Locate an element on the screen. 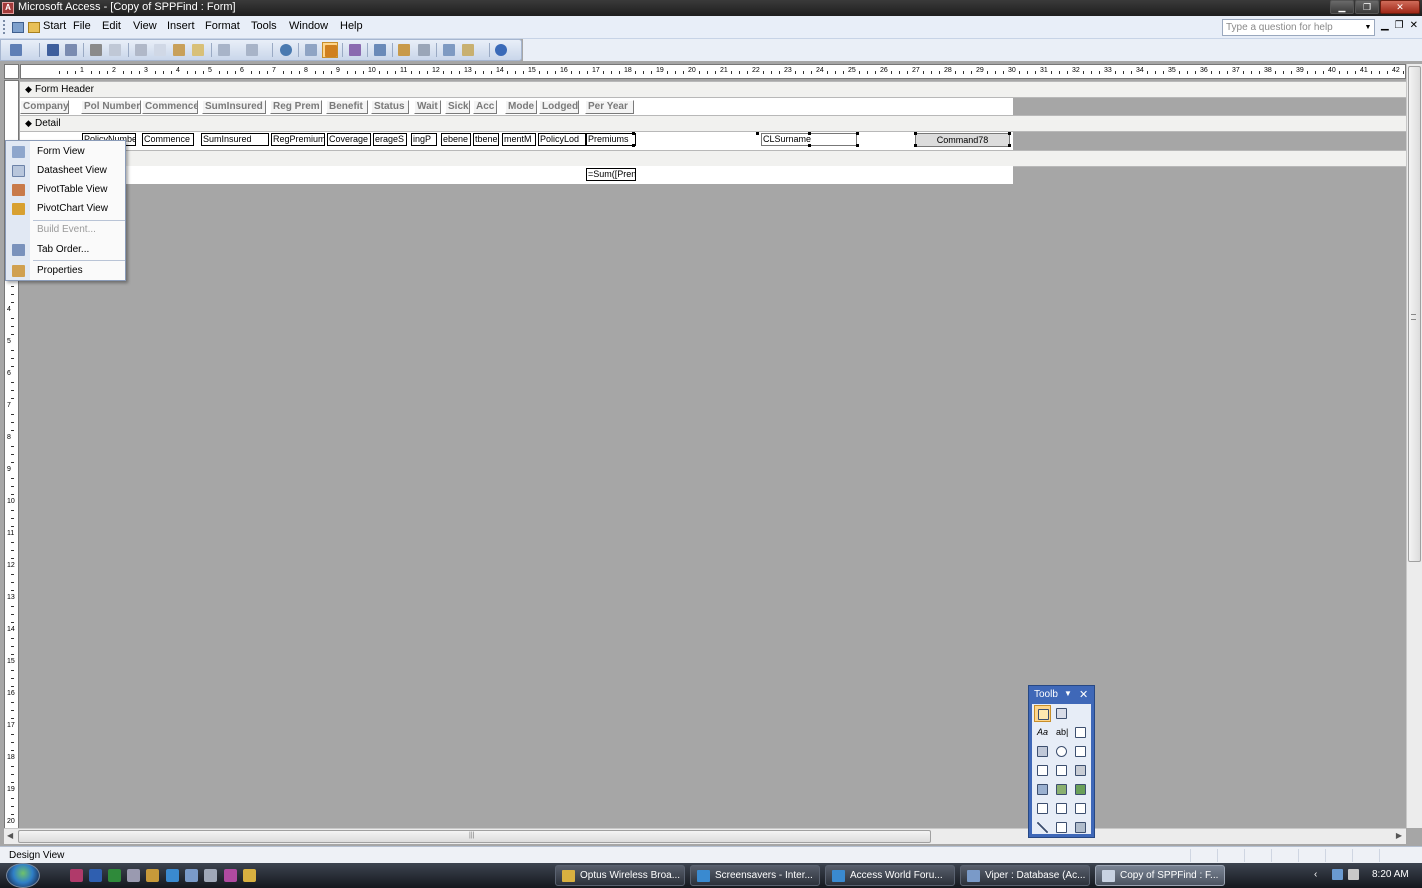 The height and width of the screenshot is (888, 1422). doc-minimize-button: ▁ is located at coordinates (1385, 25).